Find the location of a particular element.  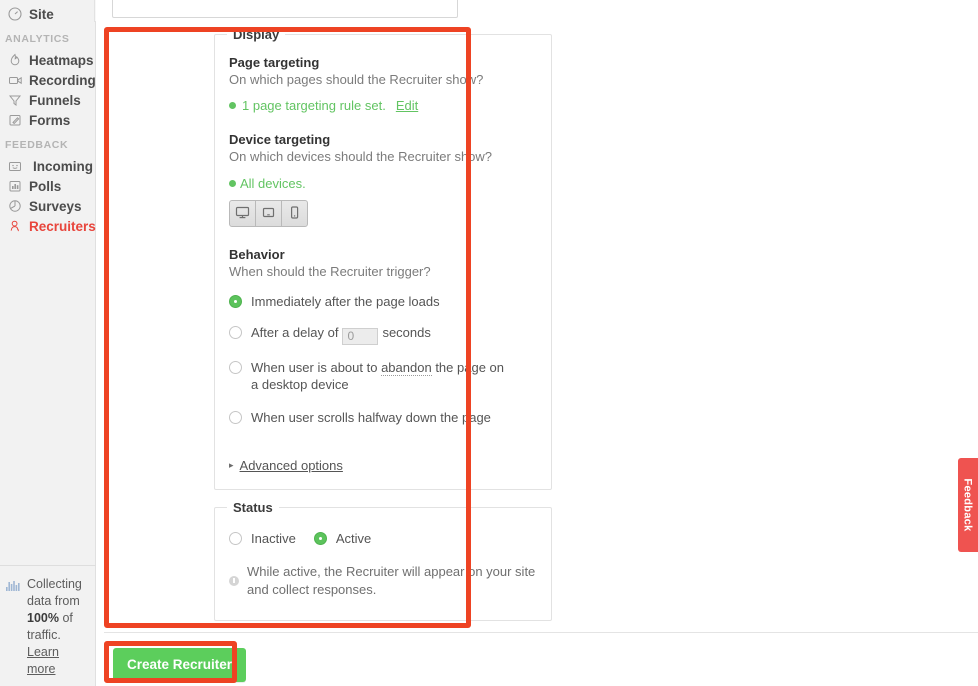

radio-inactive is located at coordinates (235, 538).